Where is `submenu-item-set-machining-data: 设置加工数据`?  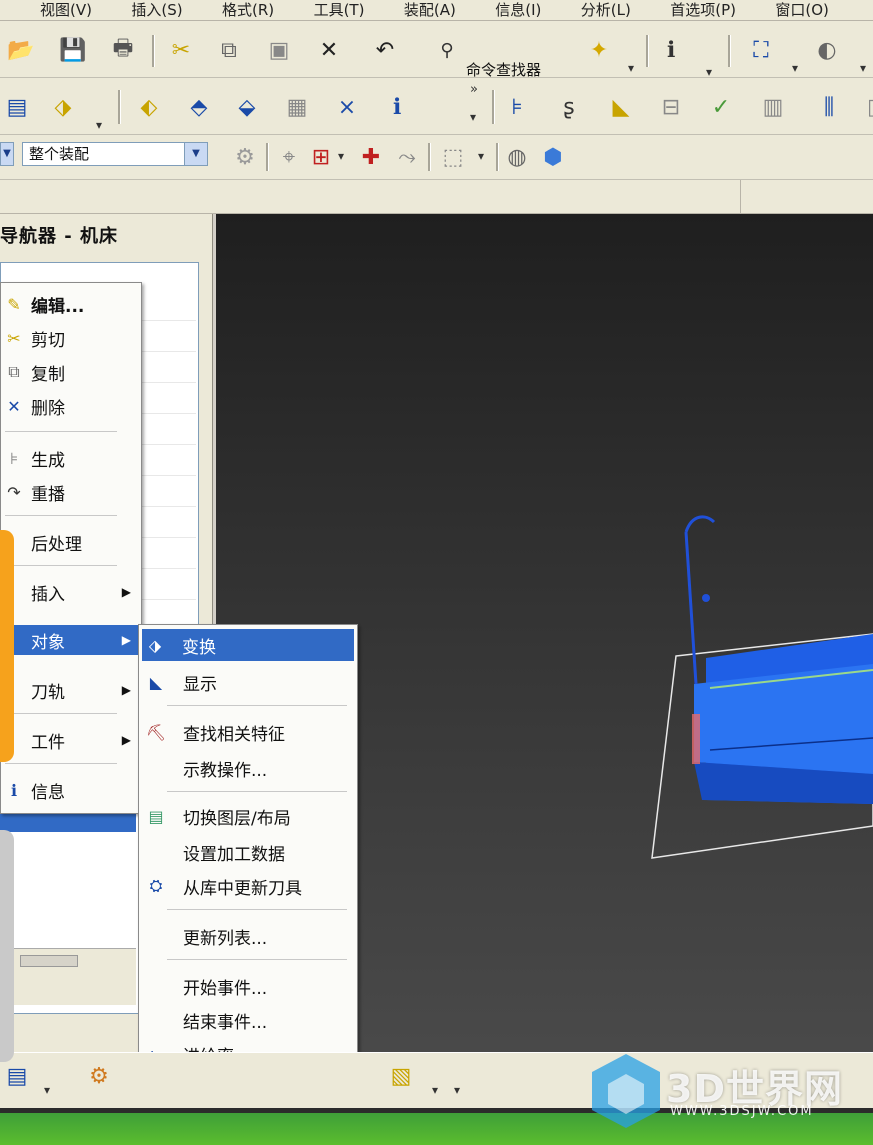 submenu-item-set-machining-data: 设置加工数据 is located at coordinates (248, 852).